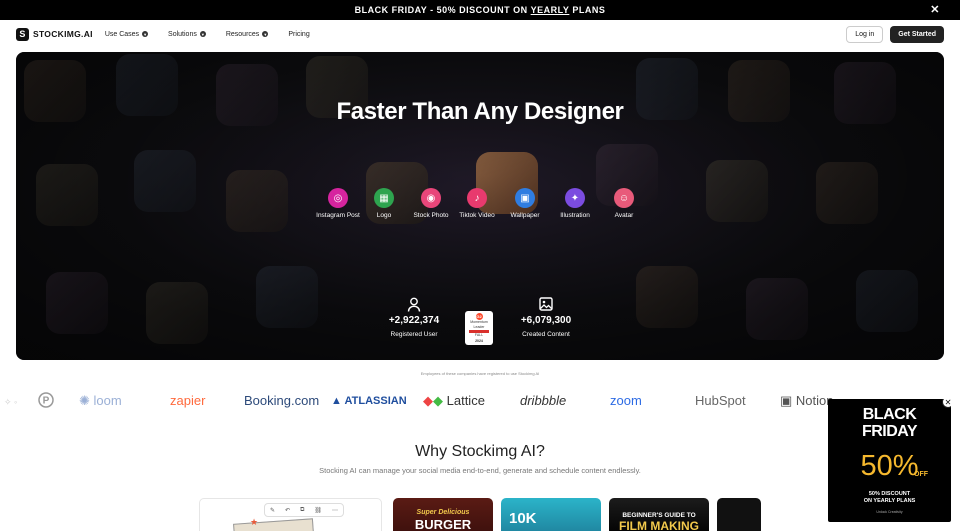 Image resolution: width=960 pixels, height=531 pixels. I want to click on popup-percent: 50%, so click(889, 466).